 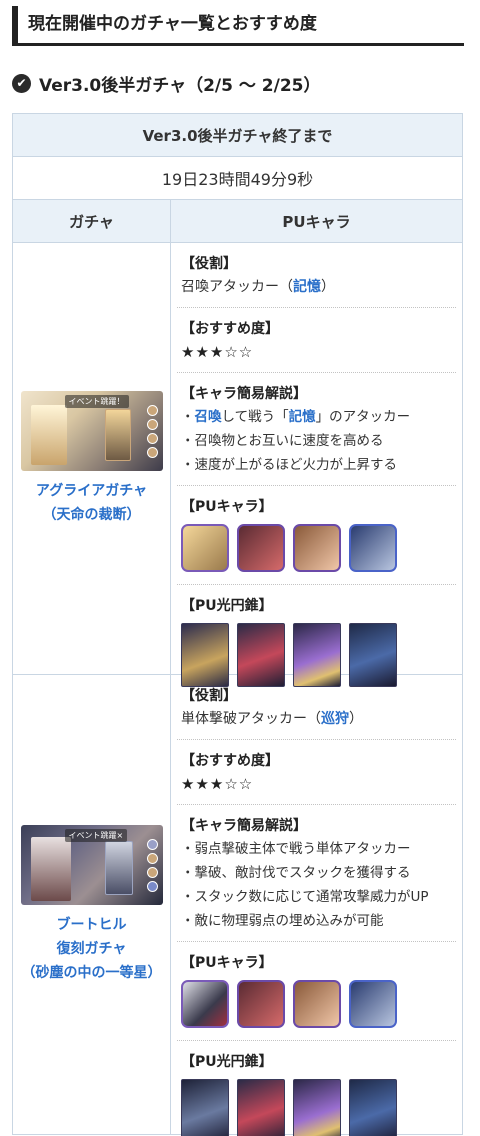 I want to click on pu-light-cone-icons, so click(x=318, y=1107).